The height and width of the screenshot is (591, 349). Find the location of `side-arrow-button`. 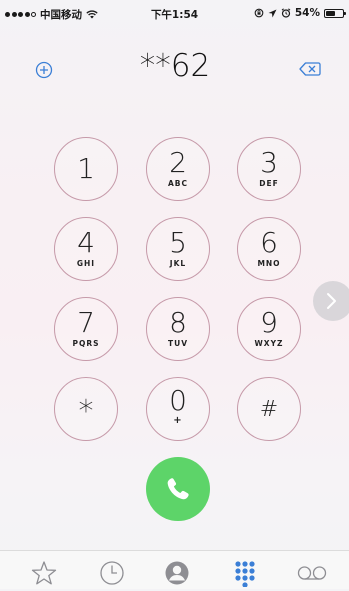

side-arrow-button is located at coordinates (331, 301).